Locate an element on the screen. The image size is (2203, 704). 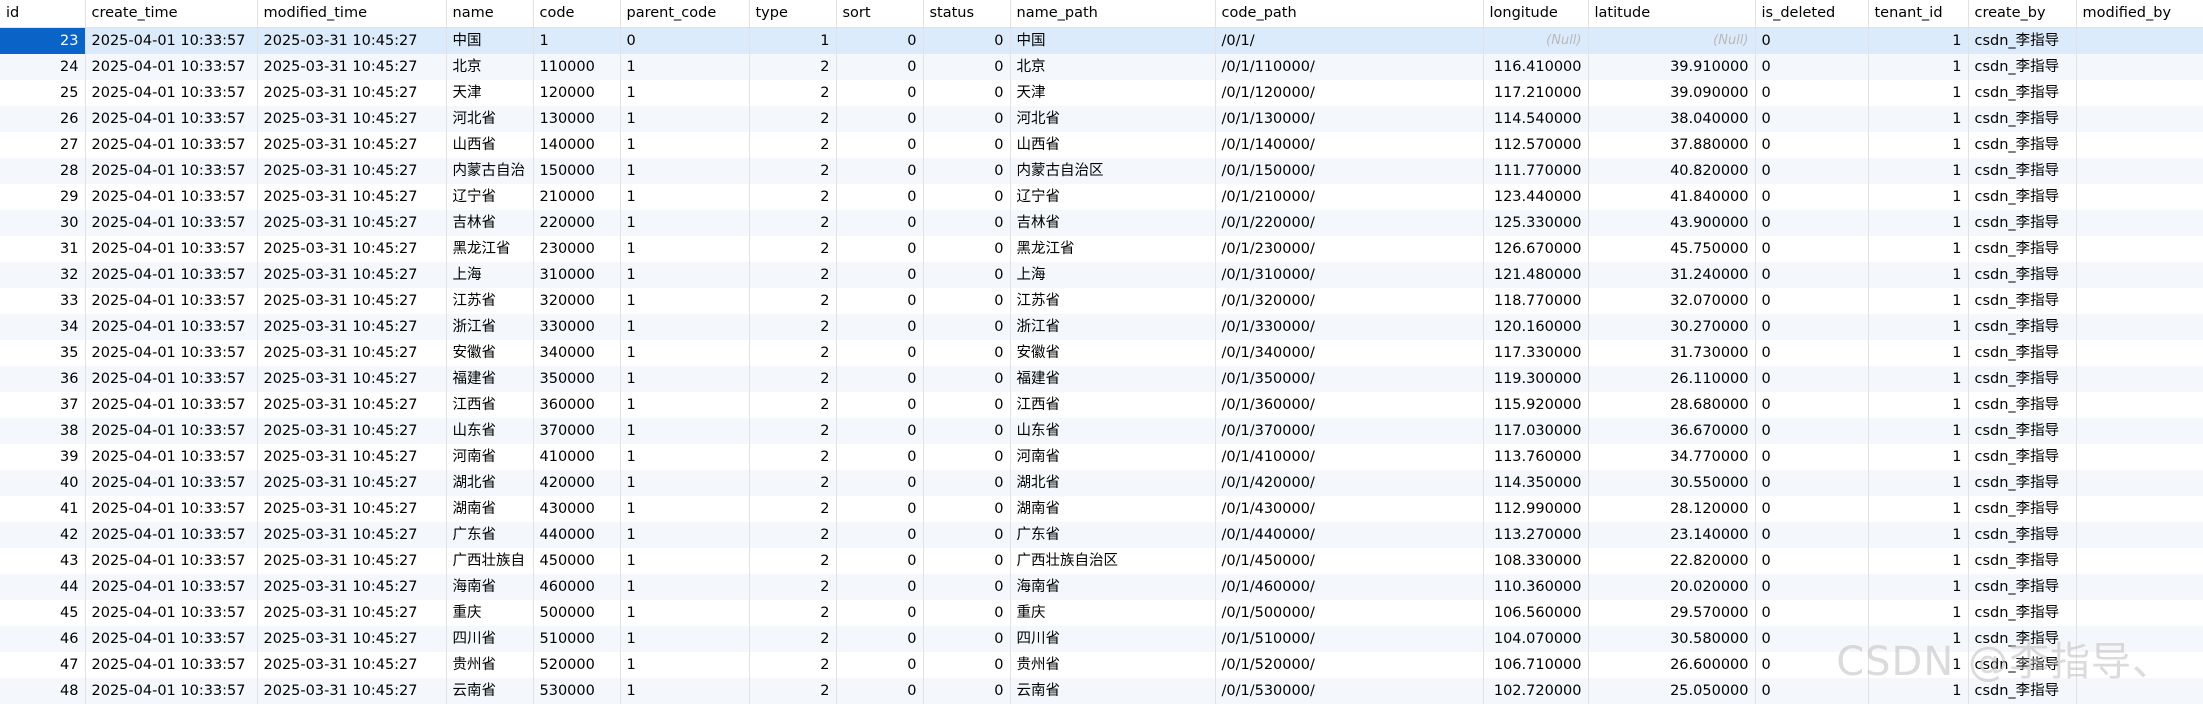
cell-code-path: /0/1/340000/ is located at coordinates (1349, 353).